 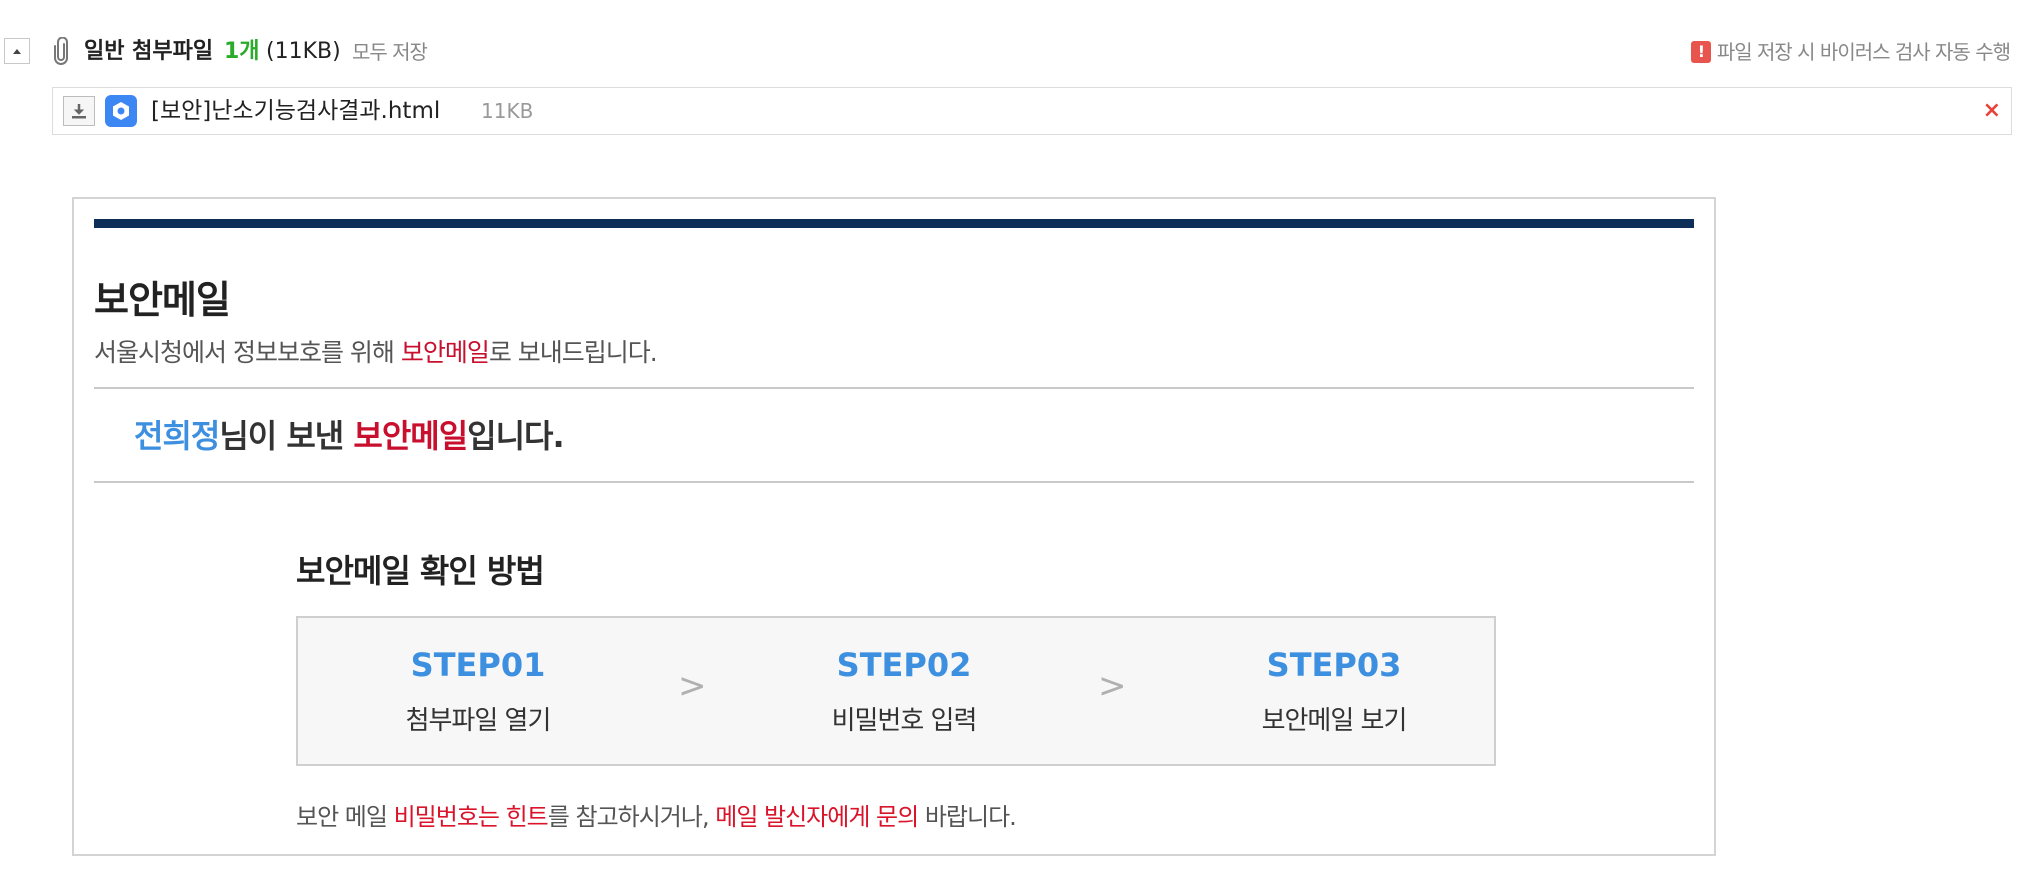 What do you see at coordinates (420, 571) in the screenshot?
I see `method-title: 보안메일 확인 방법` at bounding box center [420, 571].